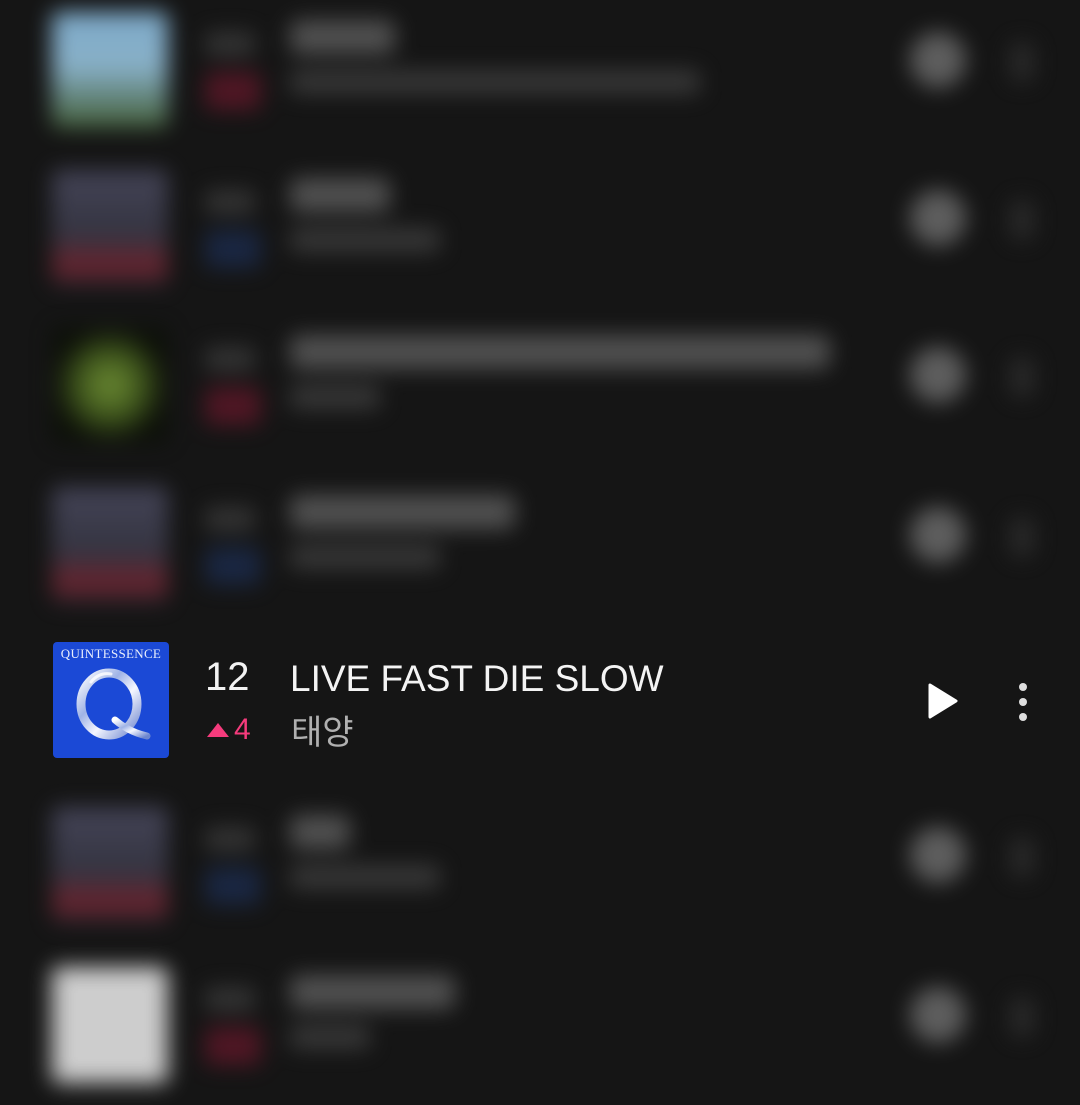 This screenshot has width=1080, height=1105. I want to click on chart-list-row: QUINTESSENCE 12 4 LIVE FAST DIE SLOW 태양, so click(540, 700).